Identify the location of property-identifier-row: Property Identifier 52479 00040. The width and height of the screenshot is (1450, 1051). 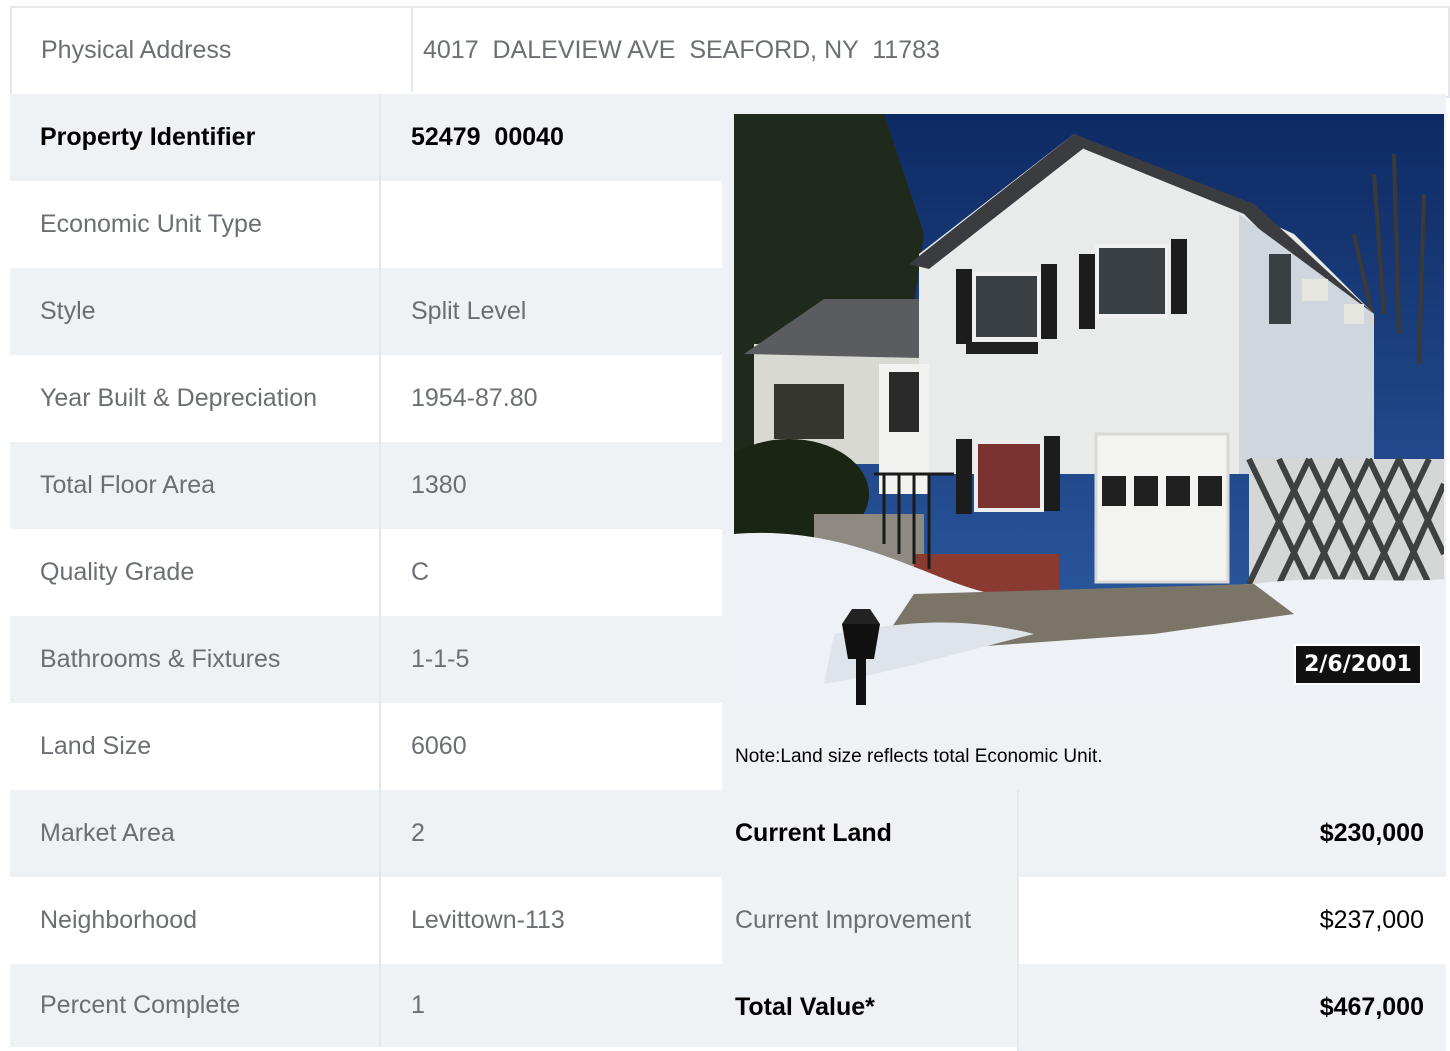
(366, 138).